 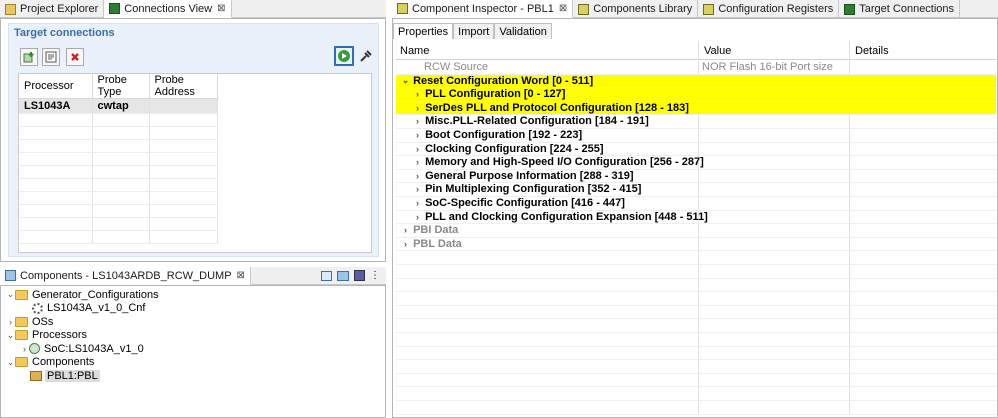 What do you see at coordinates (29, 321) in the screenshot?
I see `tree-item-oss: › OSs` at bounding box center [29, 321].